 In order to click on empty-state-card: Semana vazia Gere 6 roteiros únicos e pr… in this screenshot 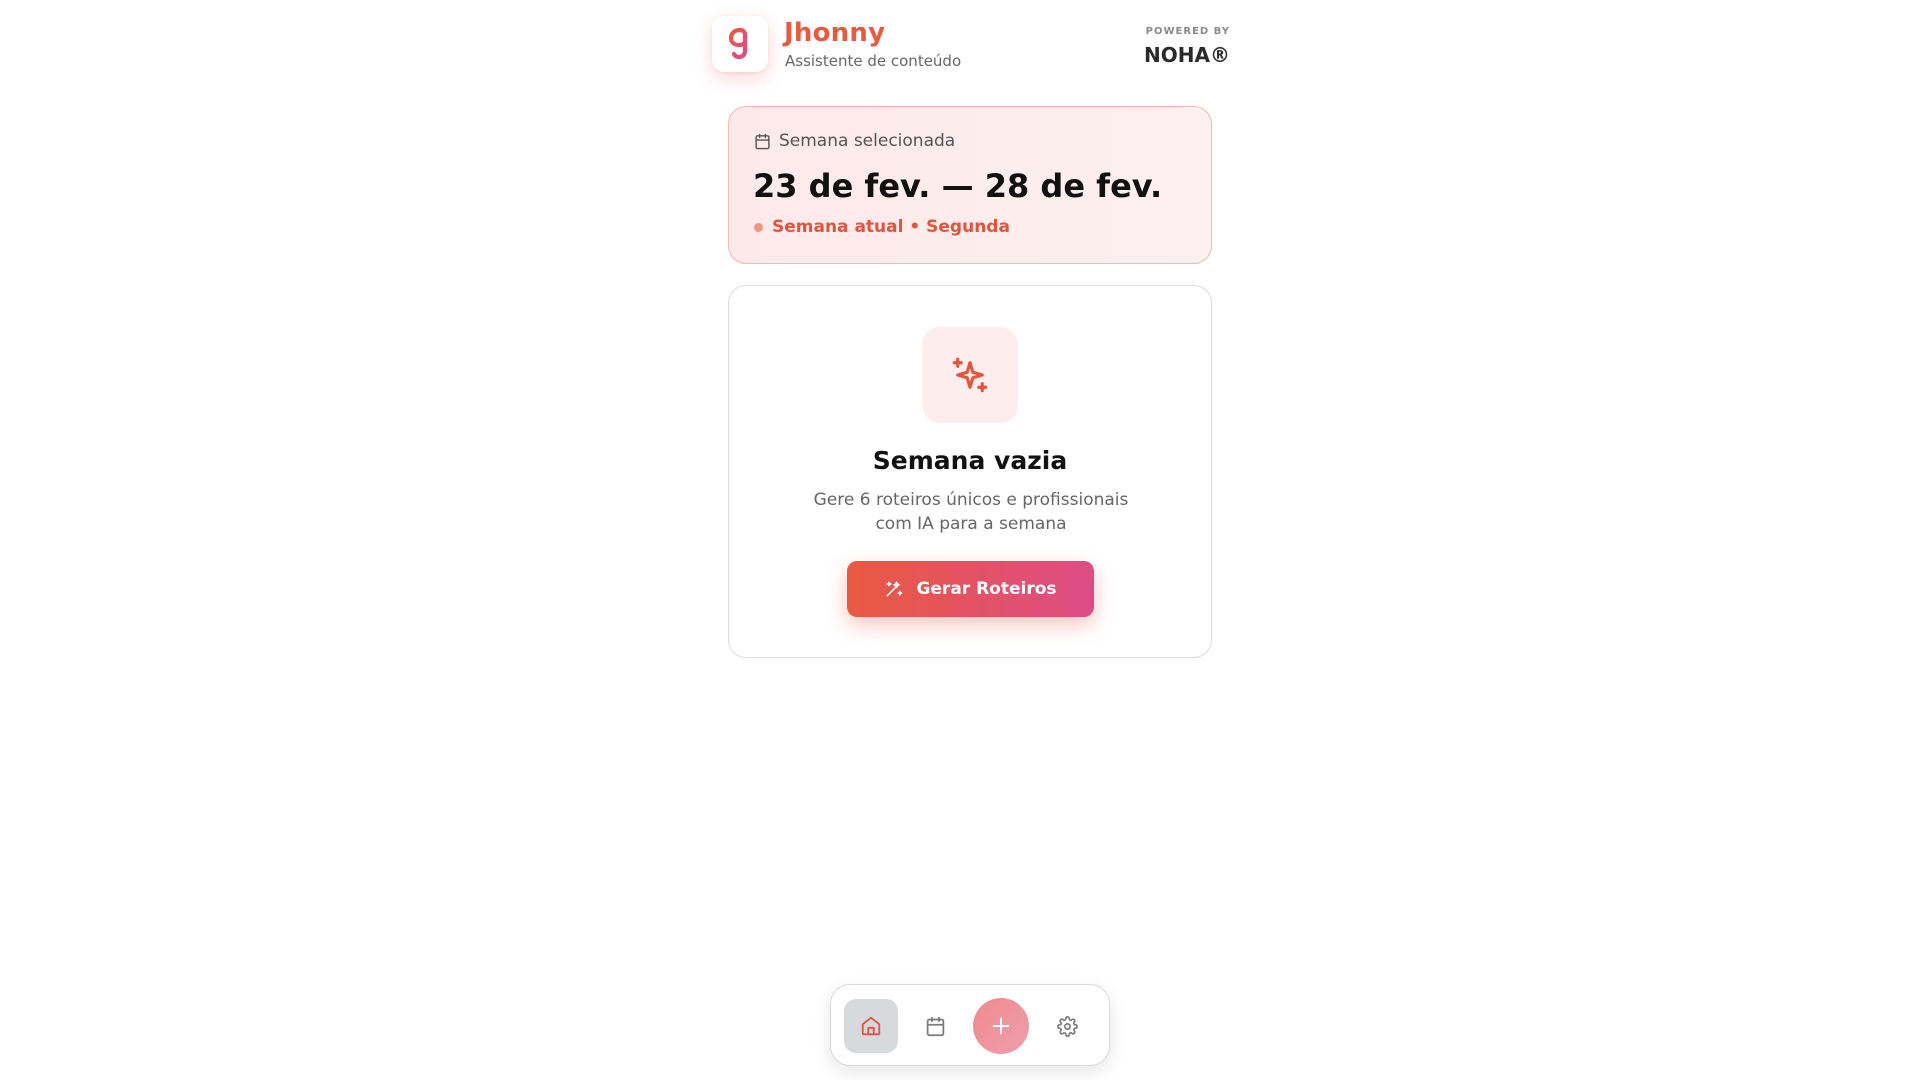, I will do `click(970, 471)`.